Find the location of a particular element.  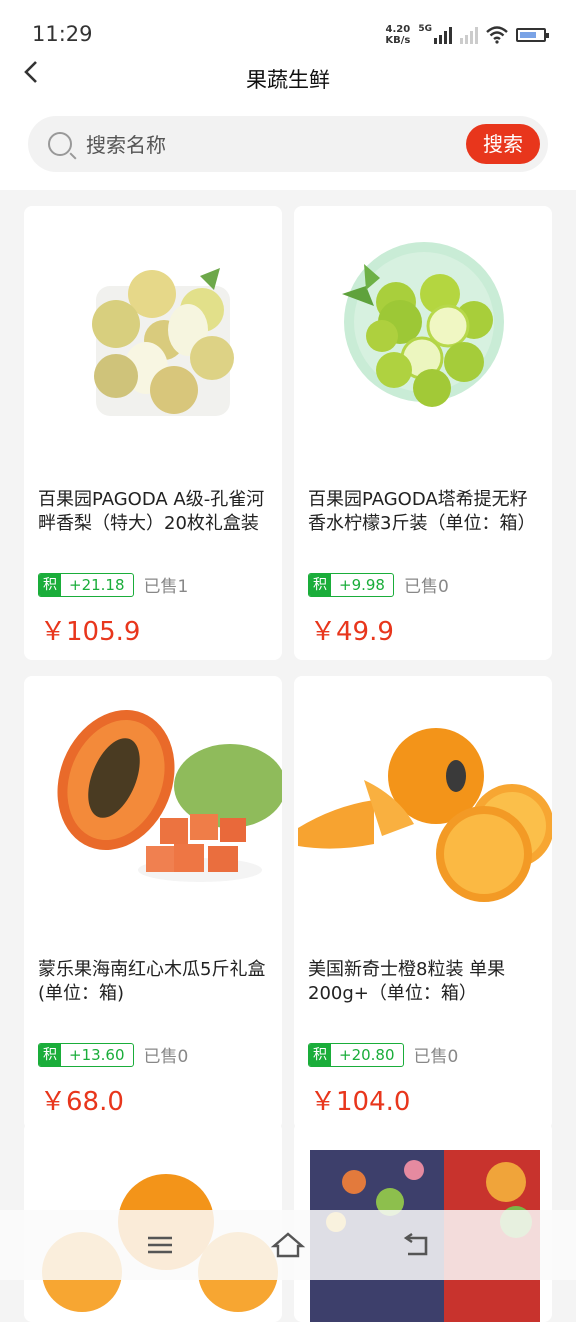

status-icons: 4.20 KB/s 5G is located at coordinates (467, 35).